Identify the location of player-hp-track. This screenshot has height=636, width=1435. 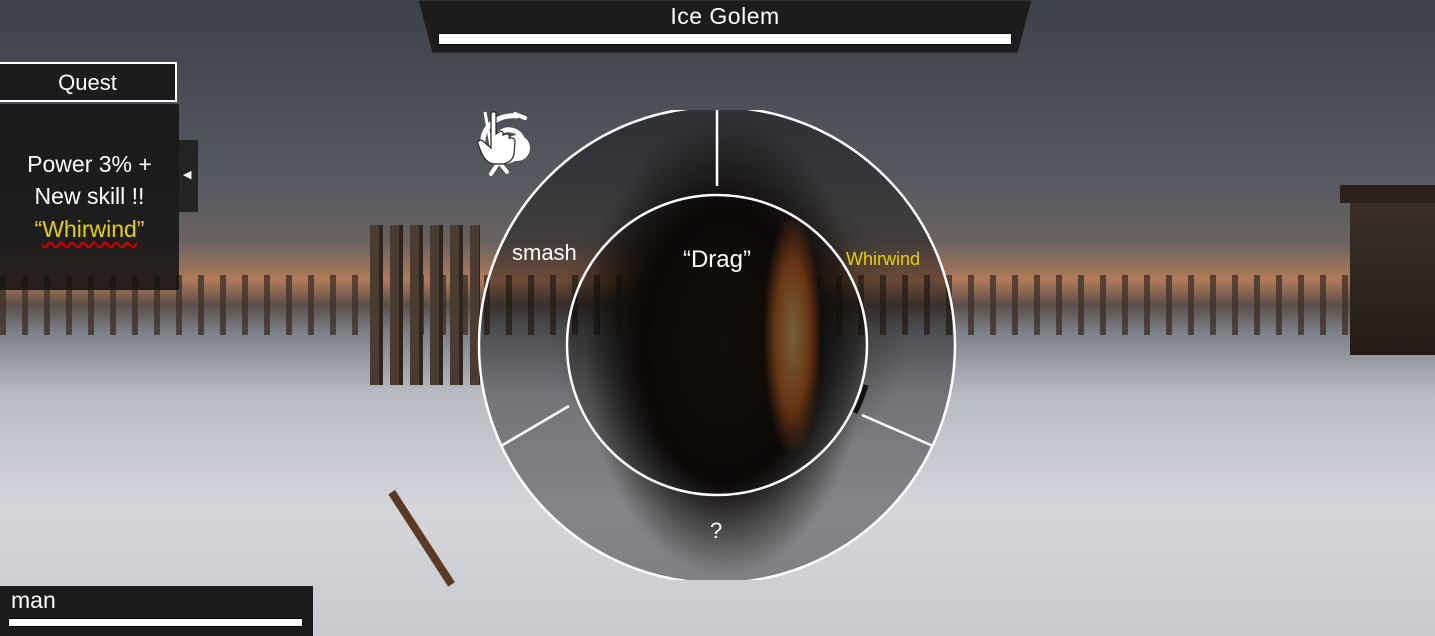
(155, 622).